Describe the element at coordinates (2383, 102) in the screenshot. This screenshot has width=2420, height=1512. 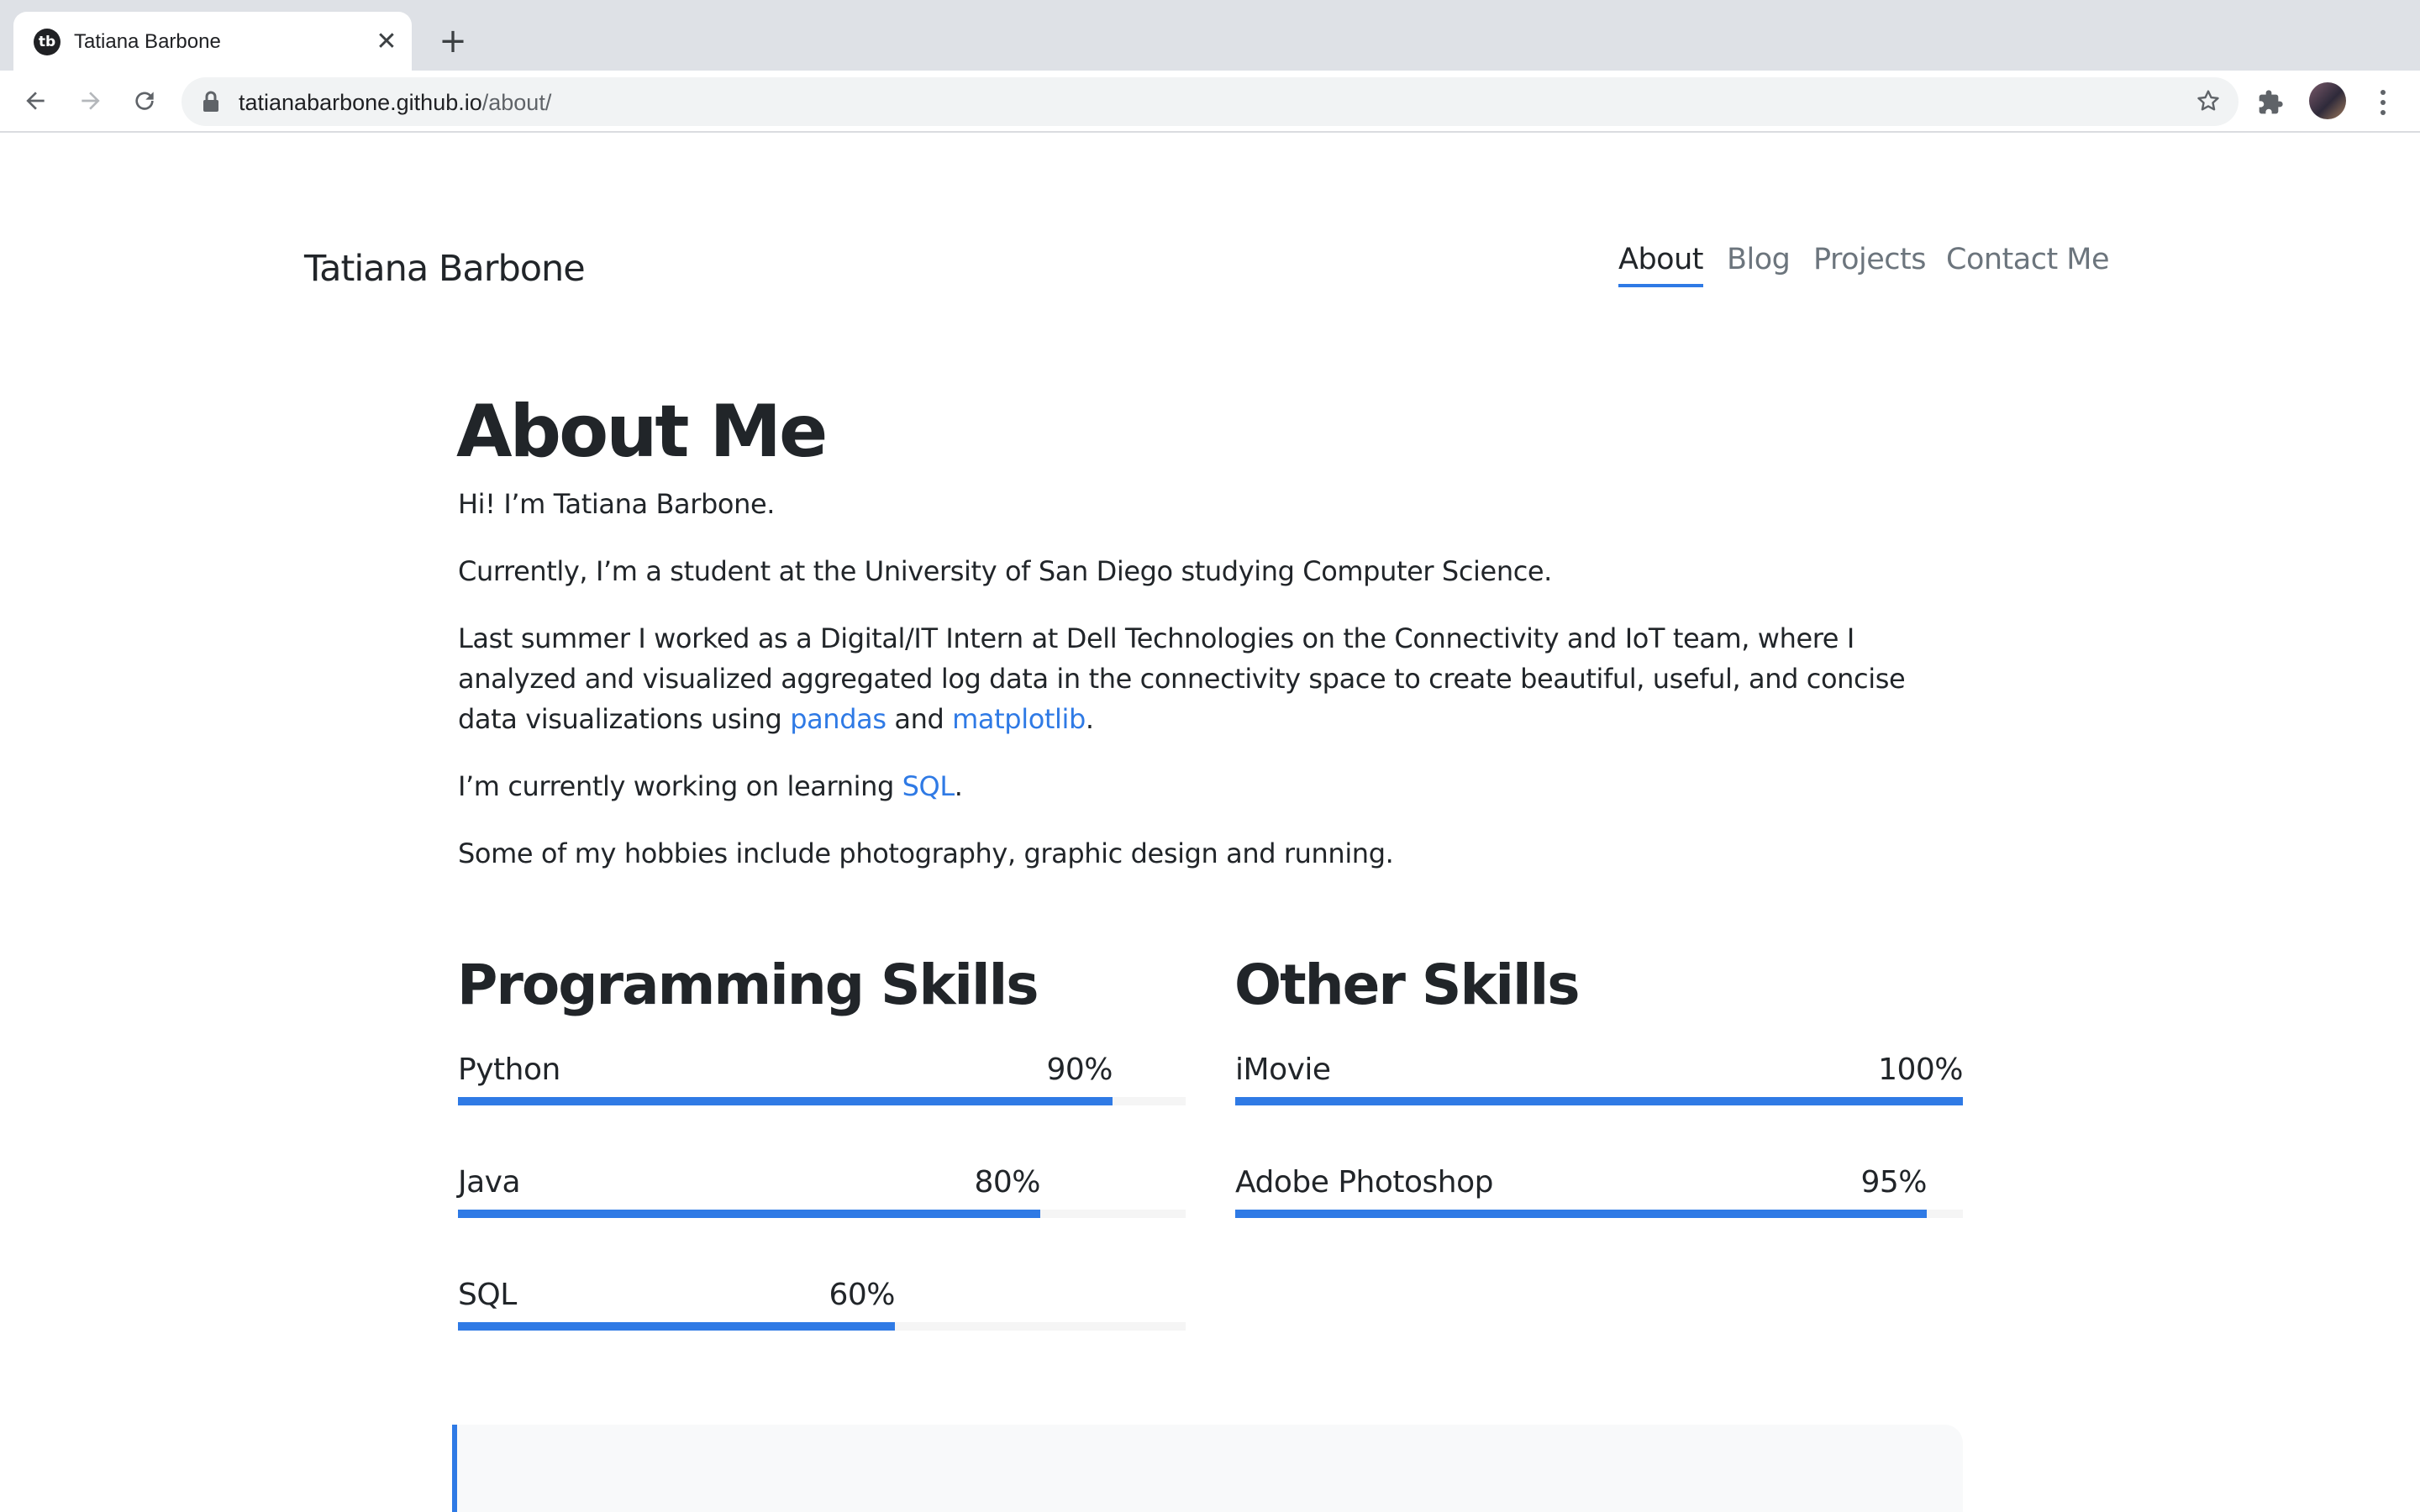
I see `kebab-menu-icon` at that location.